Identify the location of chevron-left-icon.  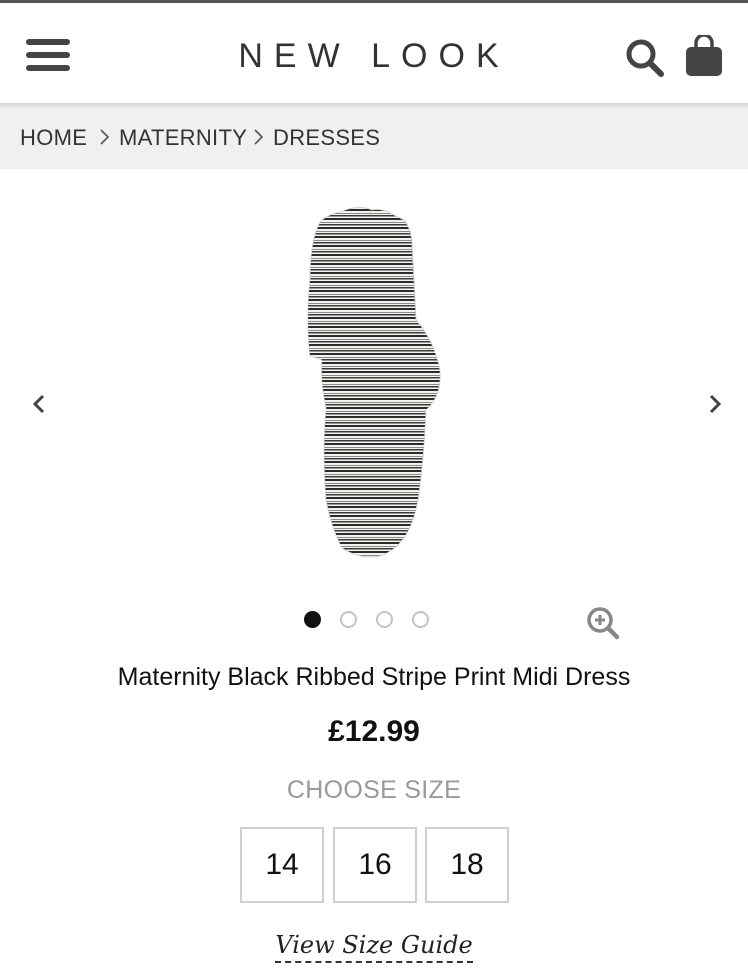
(38, 404).